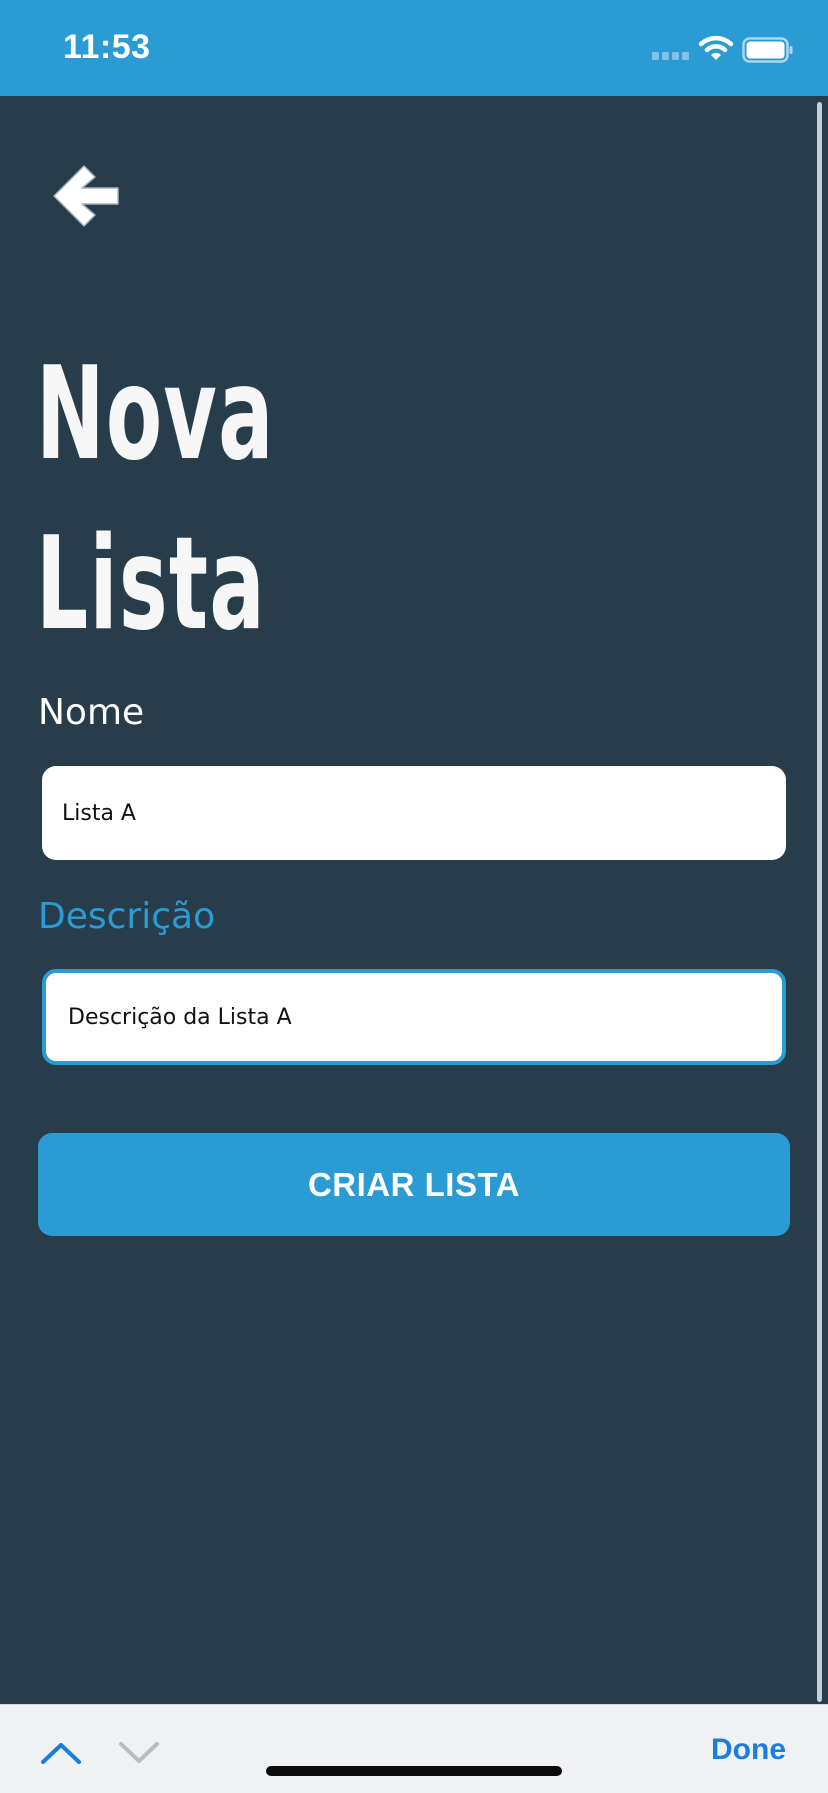 Image resolution: width=828 pixels, height=1793 pixels. Describe the element at coordinates (716, 47) in the screenshot. I see `wifi-icon` at that location.